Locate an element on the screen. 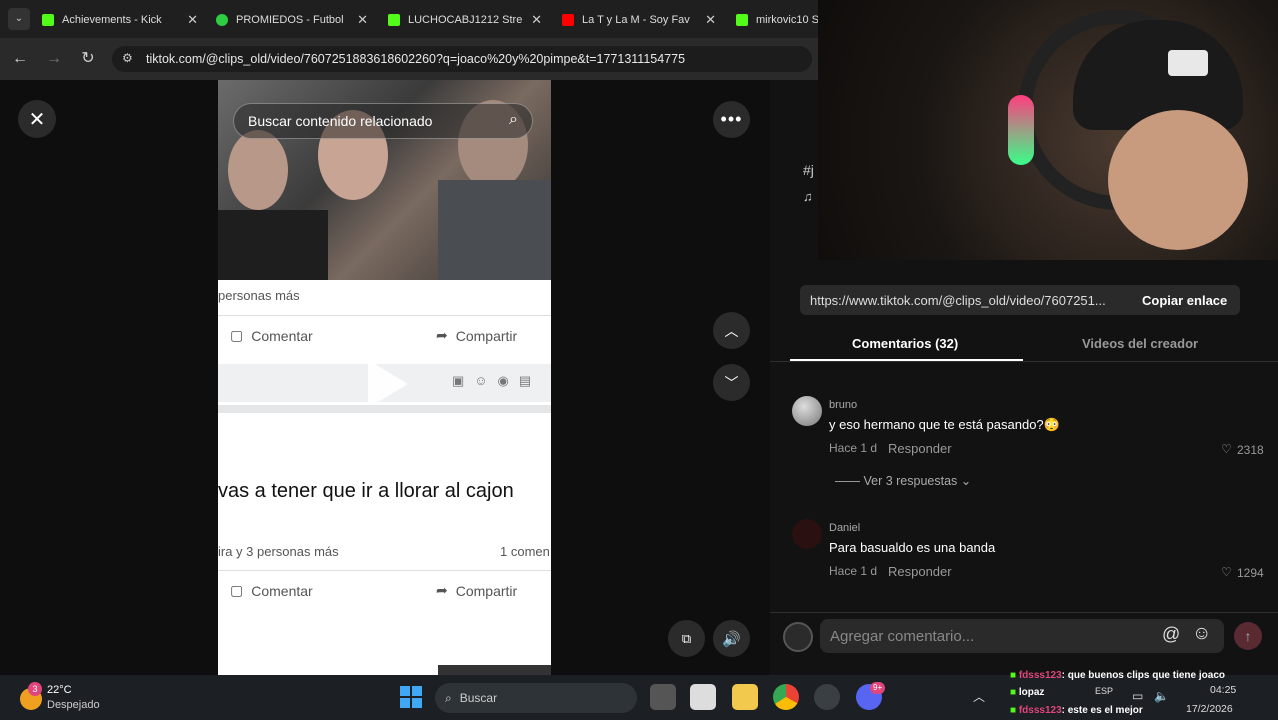 The width and height of the screenshot is (1278, 720). copy-link-button: Copiar enlace is located at coordinates (1177, 300).